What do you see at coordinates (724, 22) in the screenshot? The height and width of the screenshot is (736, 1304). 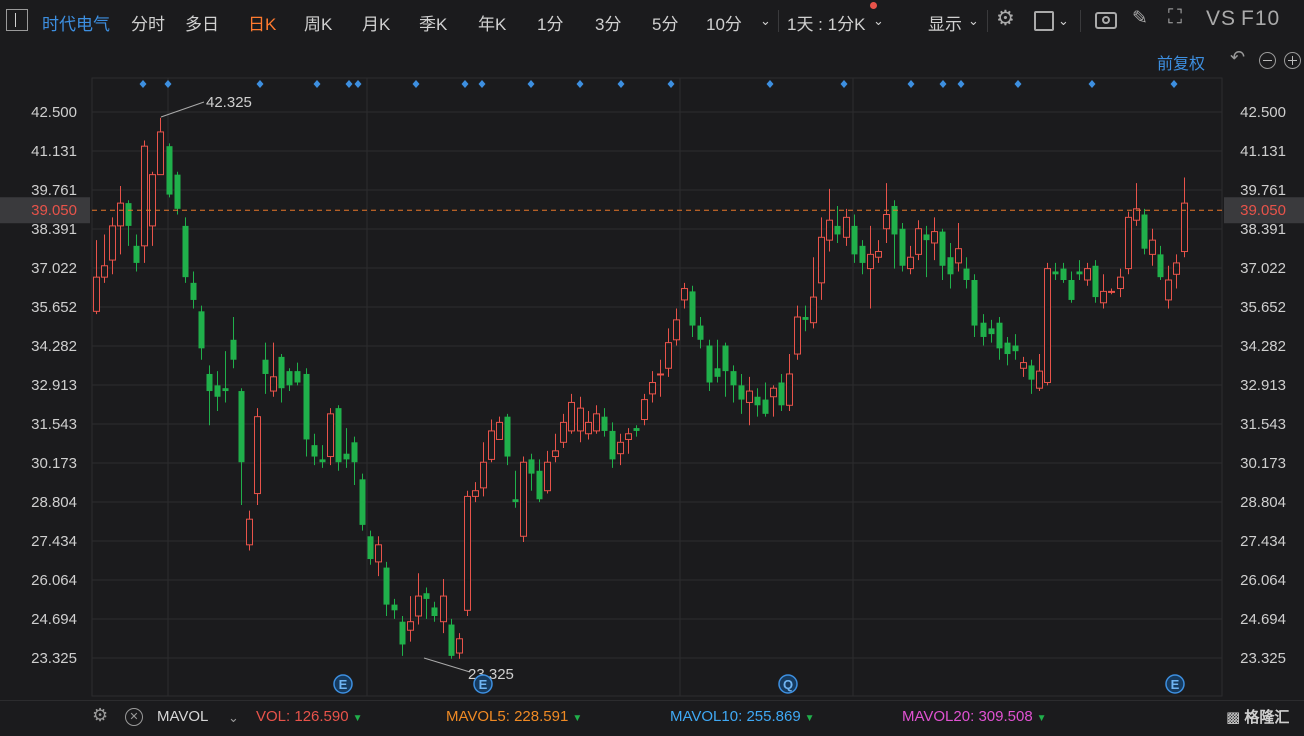 I see `tab-10min: 10分` at bounding box center [724, 22].